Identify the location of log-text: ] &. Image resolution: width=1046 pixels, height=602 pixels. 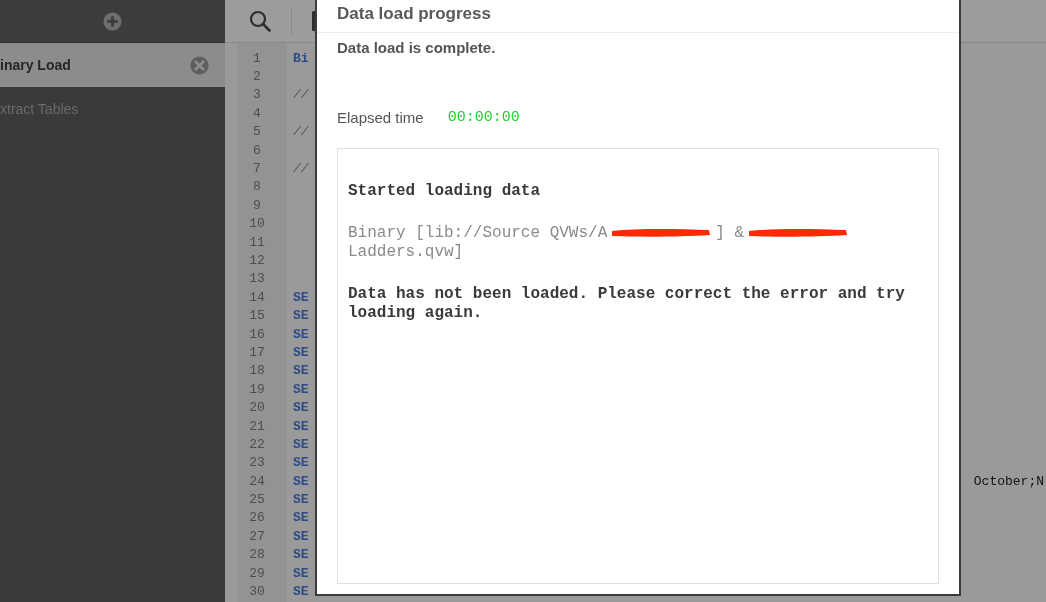
(730, 233).